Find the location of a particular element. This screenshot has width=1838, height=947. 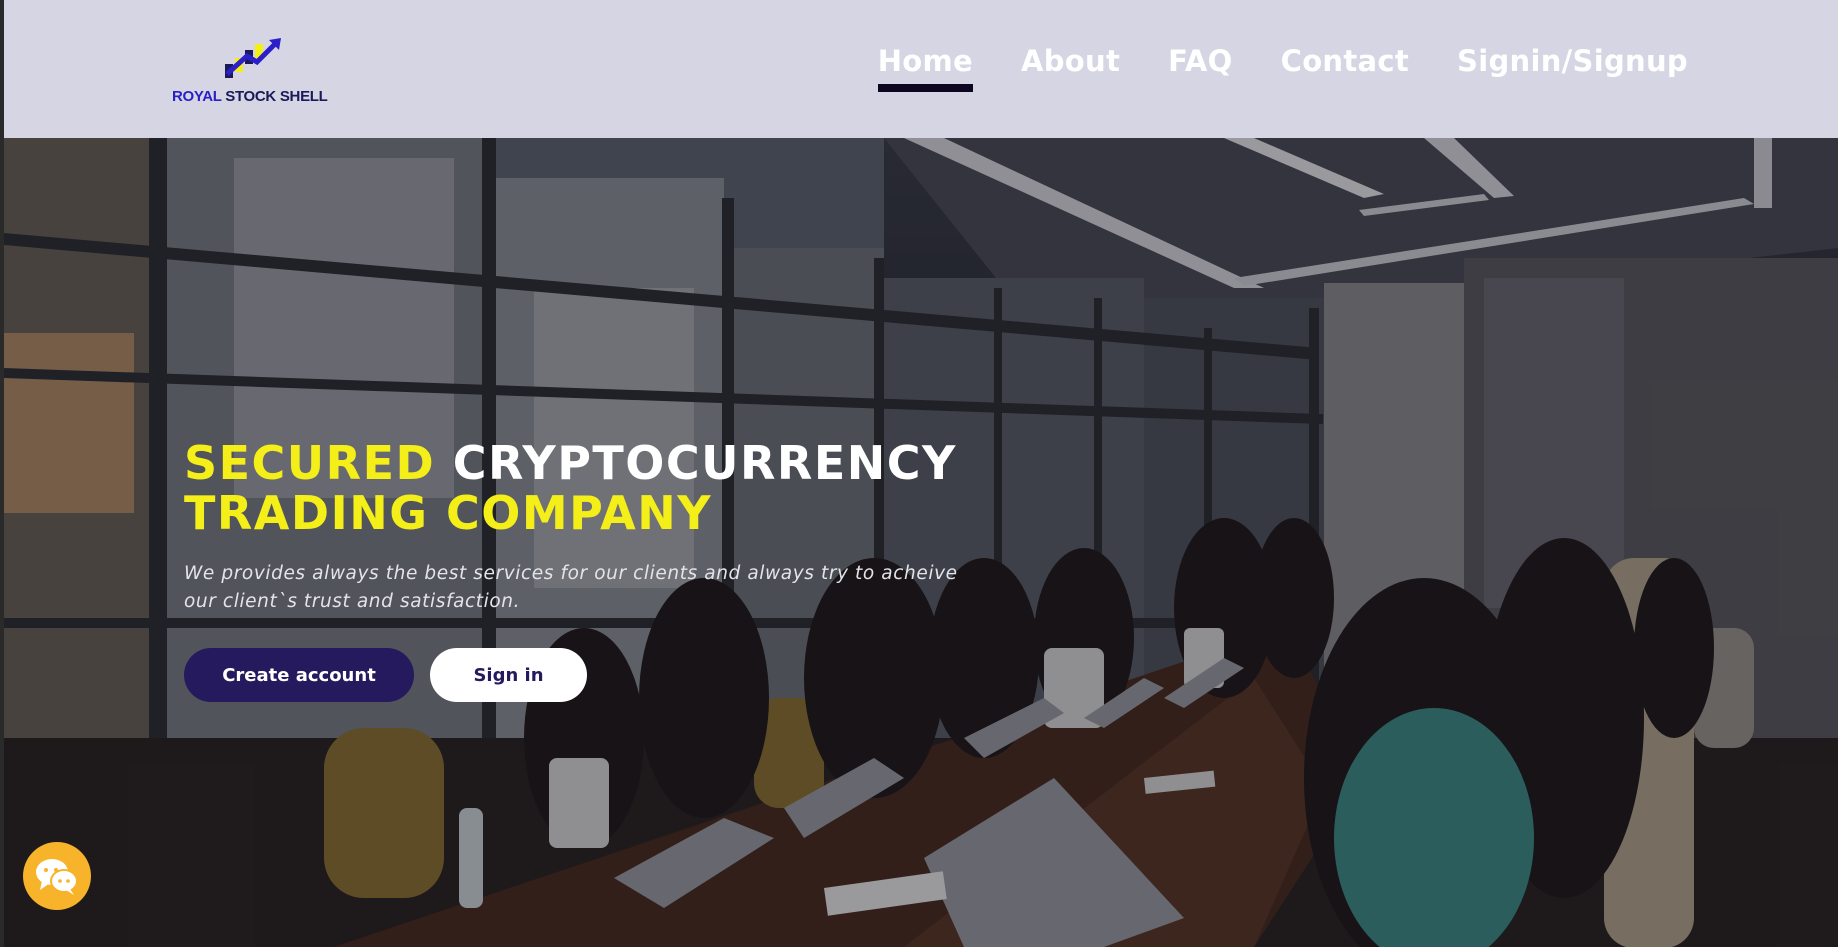

brand-logo: ROYAL STOCK SHELL is located at coordinates (253, 73).